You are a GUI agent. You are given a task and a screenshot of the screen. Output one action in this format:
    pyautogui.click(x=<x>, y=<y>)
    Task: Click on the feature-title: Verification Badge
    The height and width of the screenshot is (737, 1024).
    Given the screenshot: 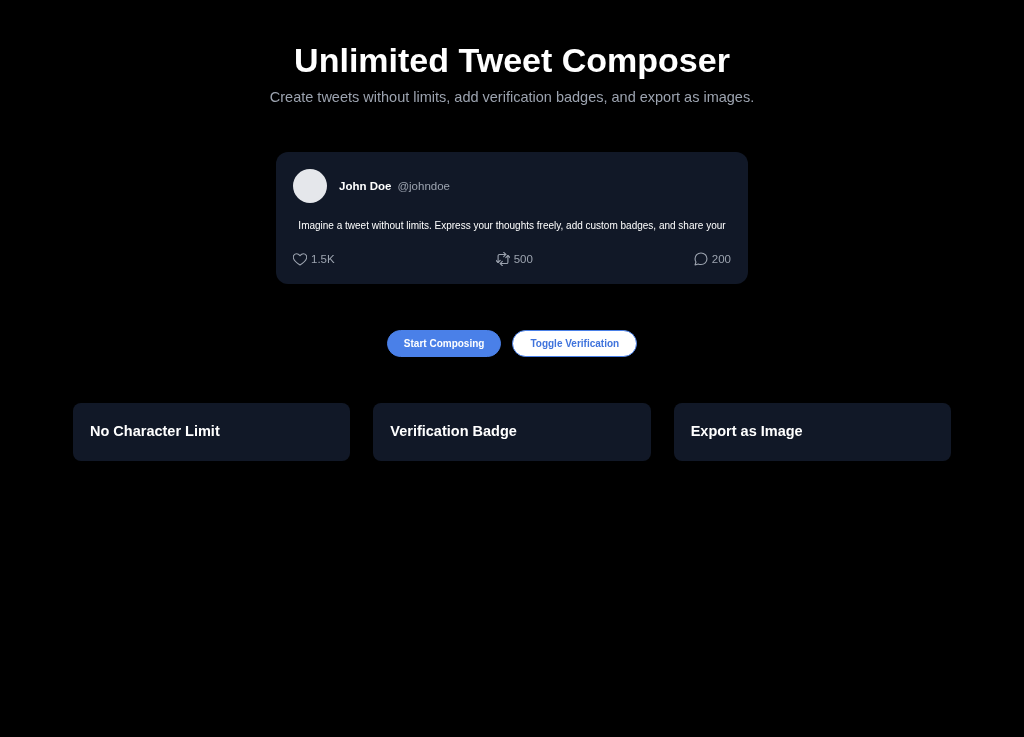 What is the action you would take?
    pyautogui.click(x=453, y=432)
    